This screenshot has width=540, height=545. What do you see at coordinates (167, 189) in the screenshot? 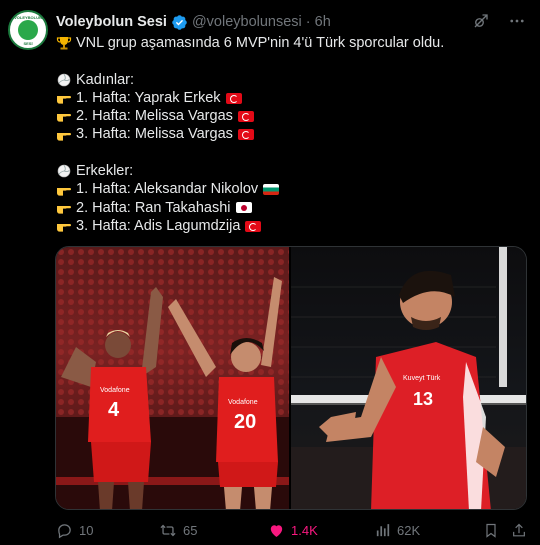
I see `men-week-1: 1. Hafta: Aleksandar Nikolov` at bounding box center [167, 189].